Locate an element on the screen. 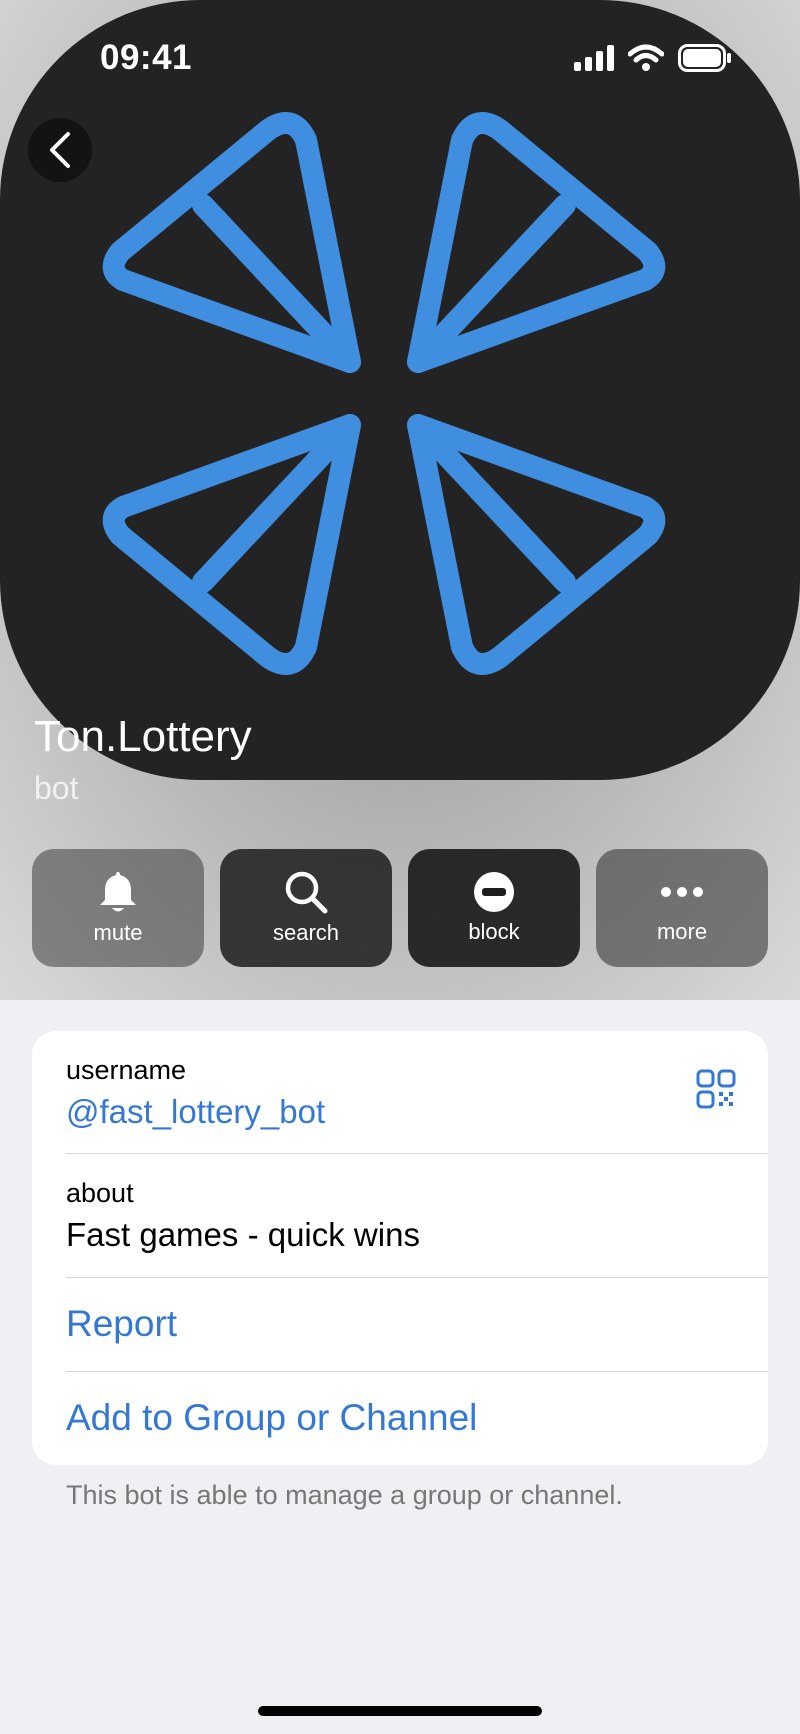 The image size is (800, 1734). report-button: Report is located at coordinates (121, 1324).